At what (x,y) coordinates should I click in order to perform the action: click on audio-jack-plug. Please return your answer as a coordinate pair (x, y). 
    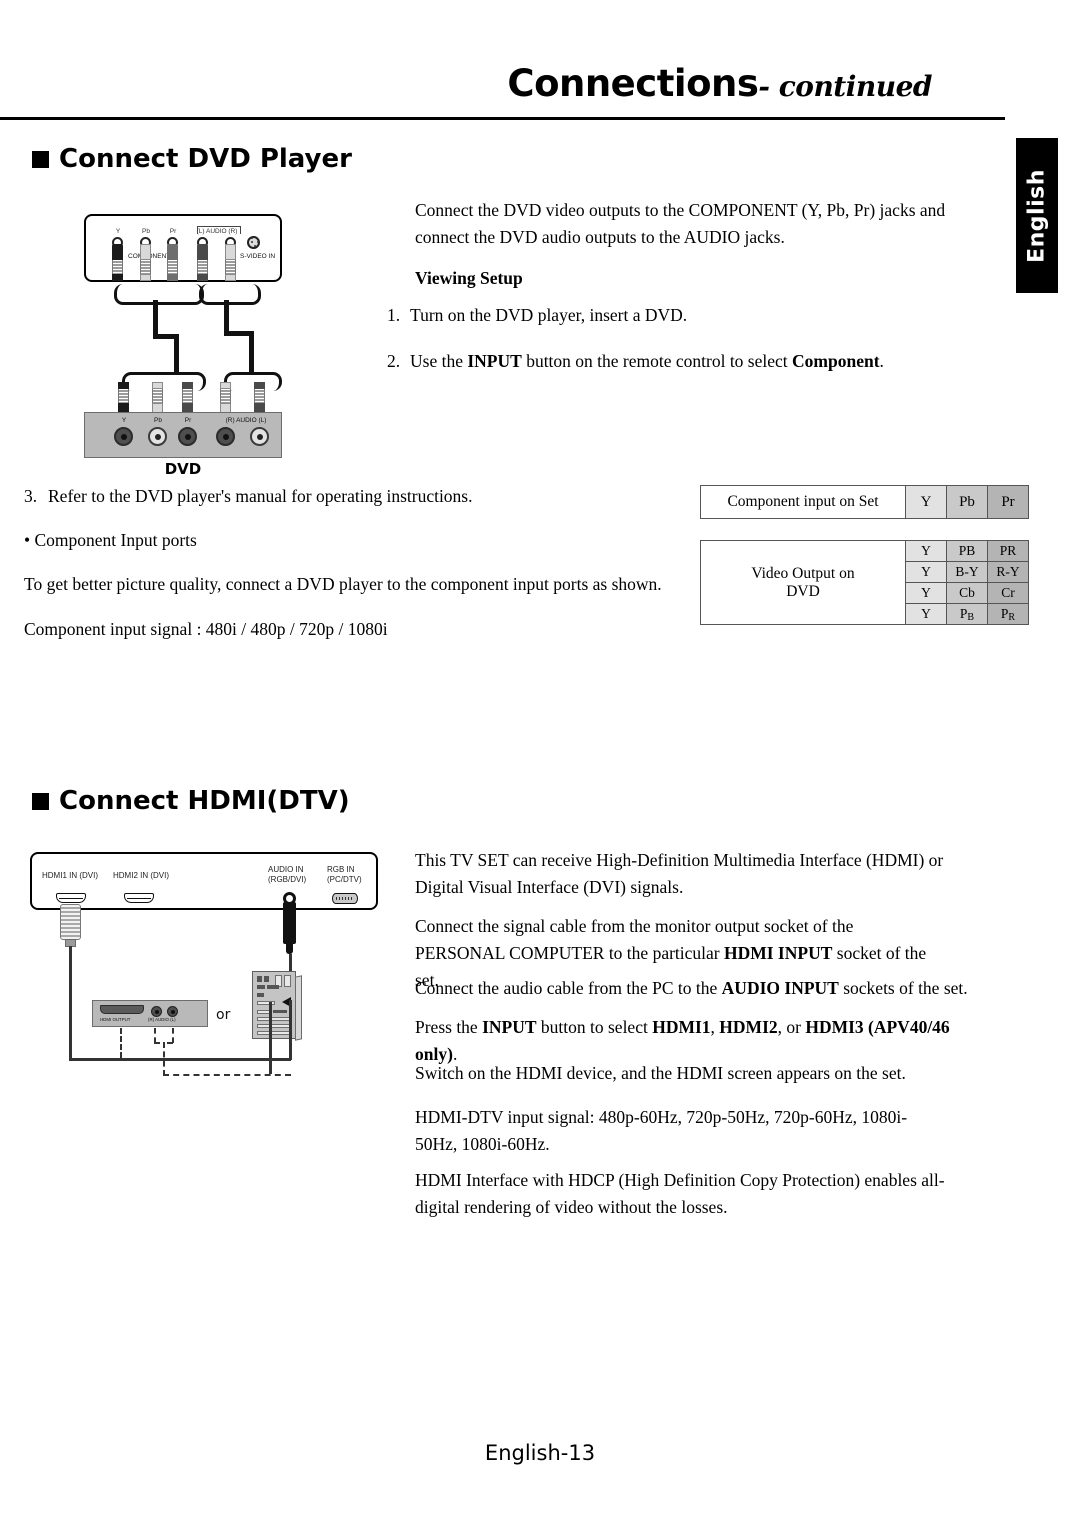
    Looking at the image, I should click on (289, 923).